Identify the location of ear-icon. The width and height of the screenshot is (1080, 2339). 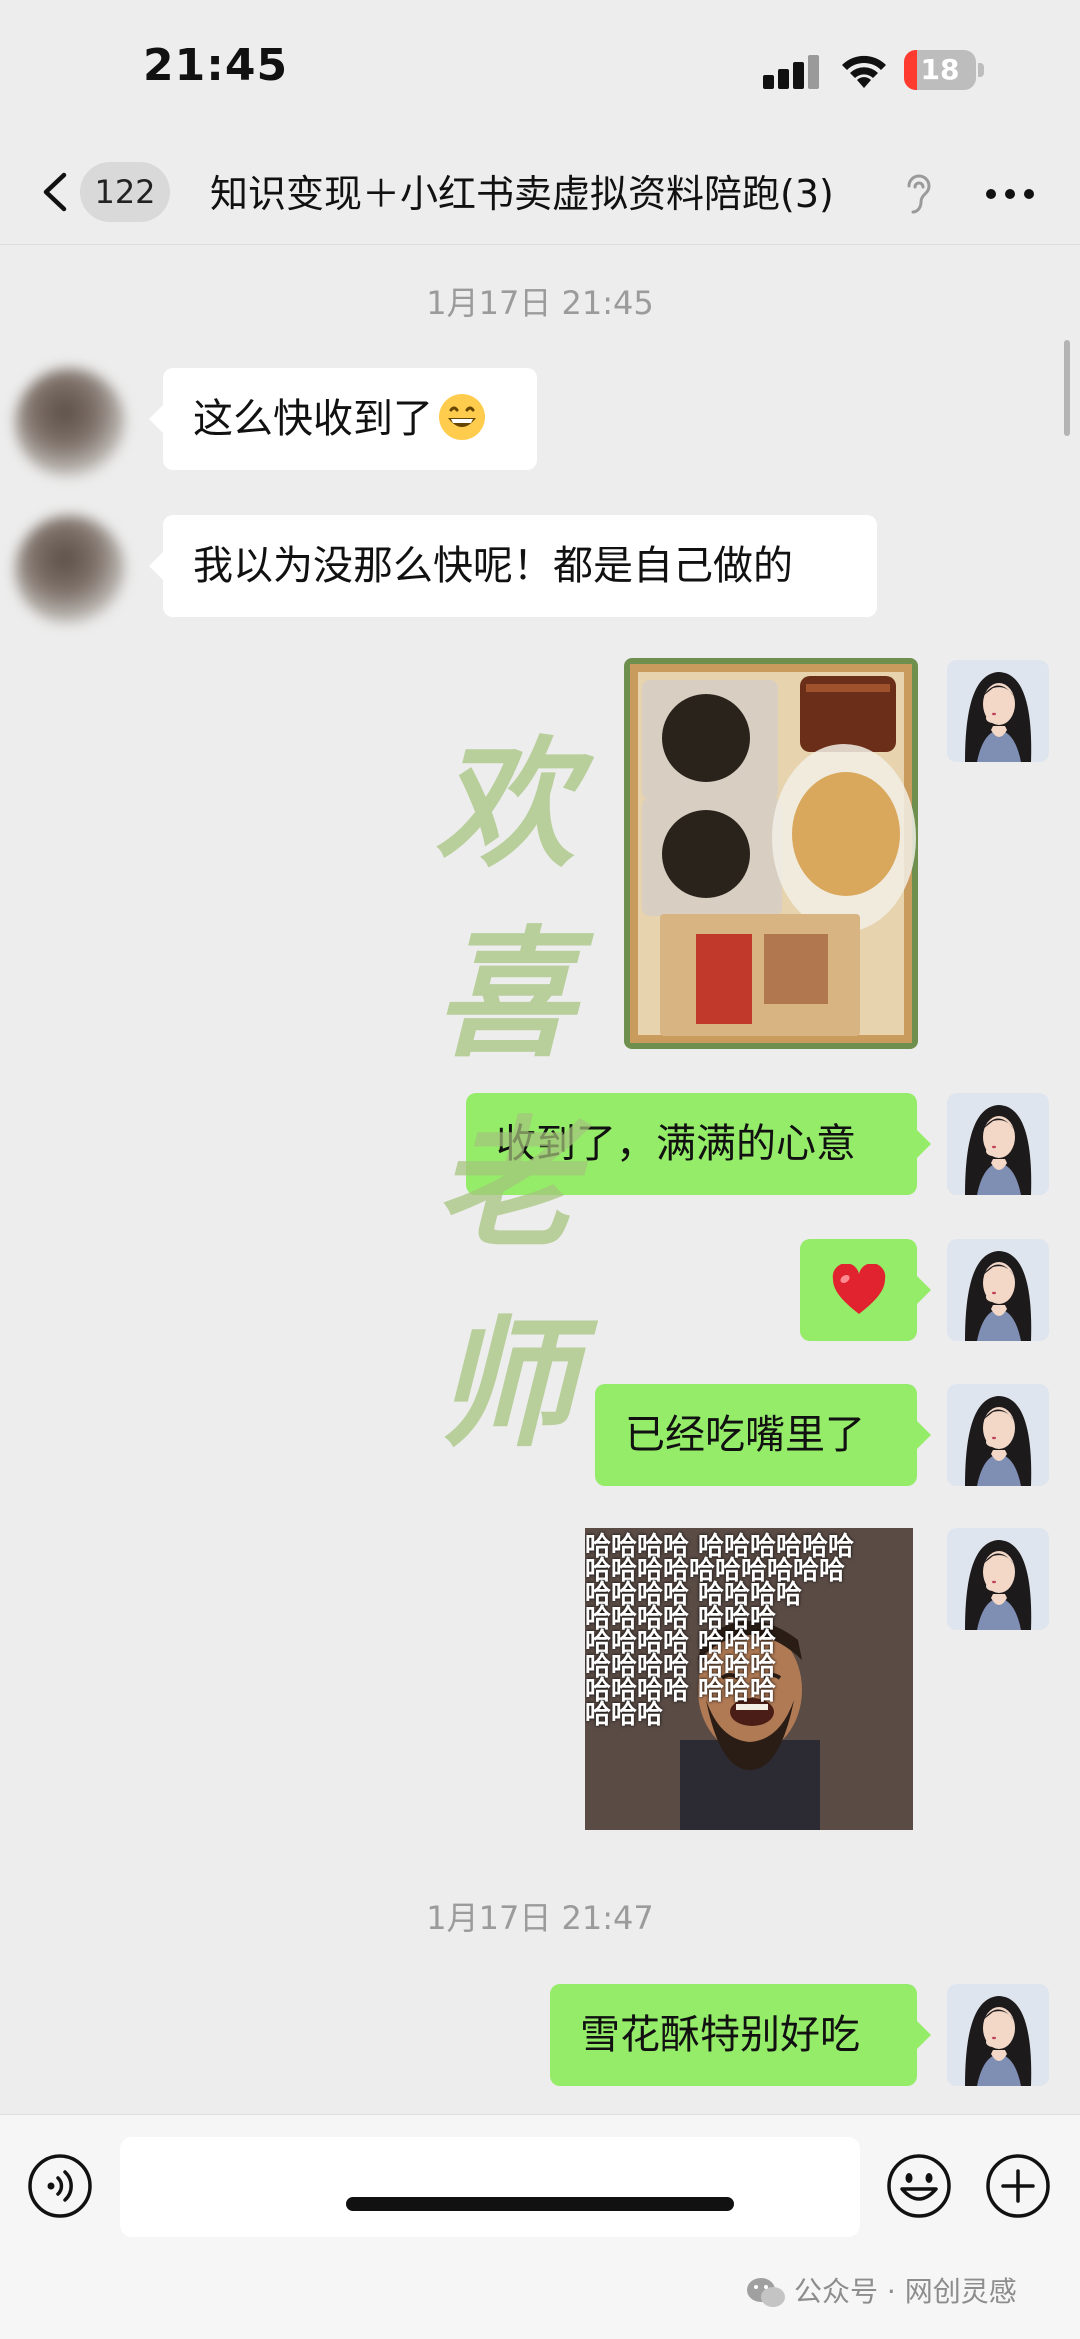
(919, 194).